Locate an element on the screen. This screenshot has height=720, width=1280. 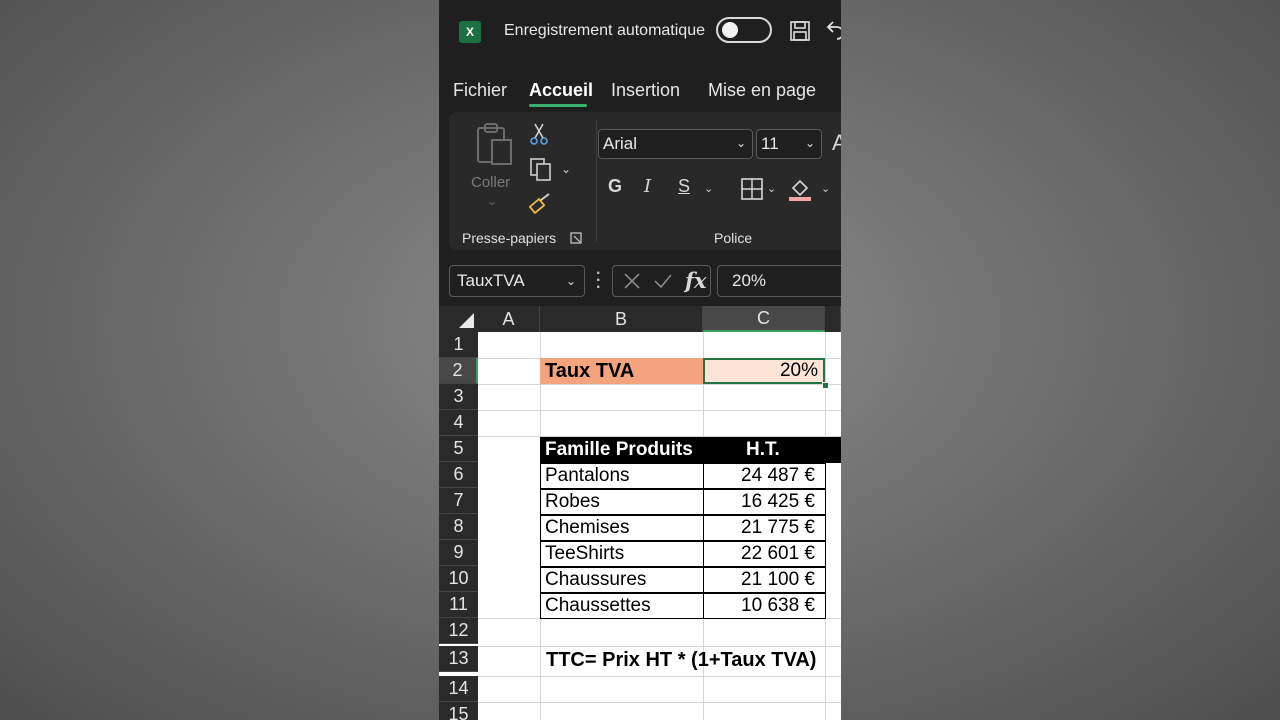
toggle-knob is located at coordinates (730, 30).